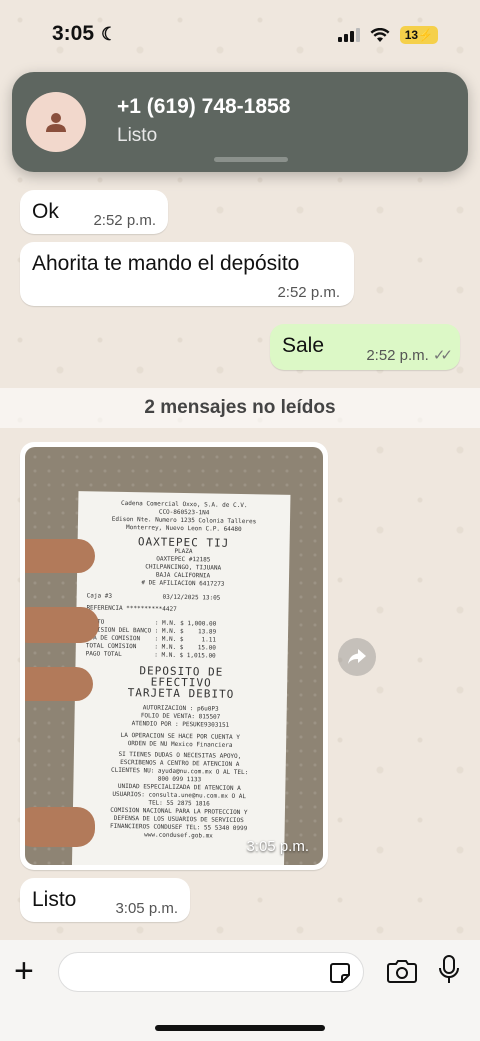 This screenshot has width=480, height=1041. I want to click on message-input, so click(211, 972).